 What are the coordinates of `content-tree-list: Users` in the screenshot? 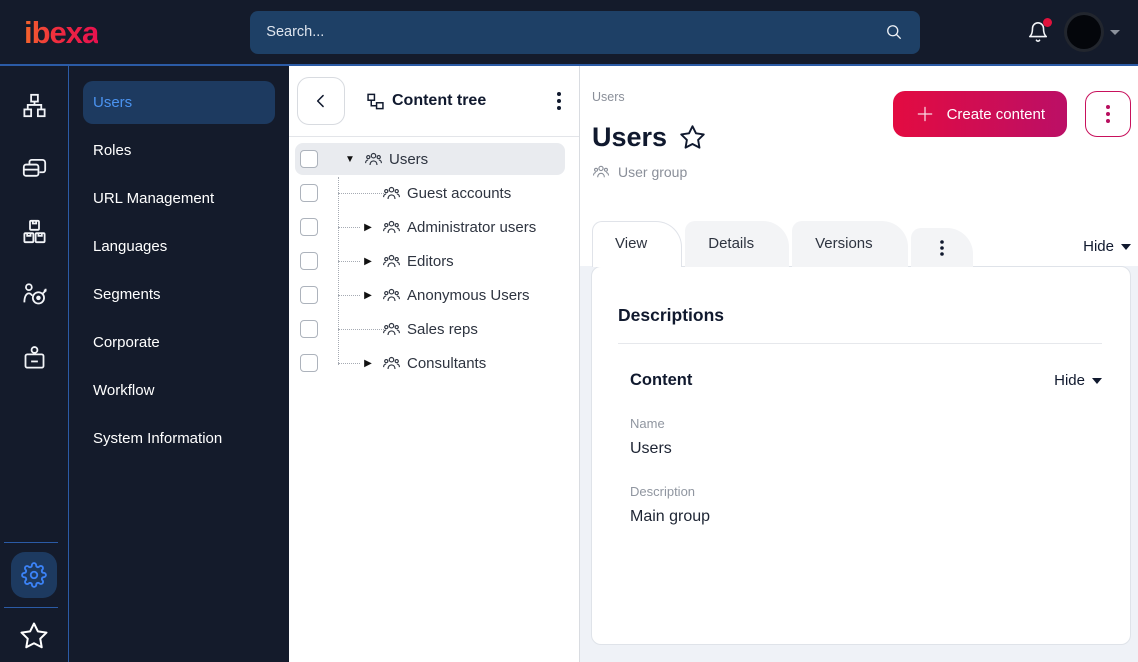 It's located at (434, 259).